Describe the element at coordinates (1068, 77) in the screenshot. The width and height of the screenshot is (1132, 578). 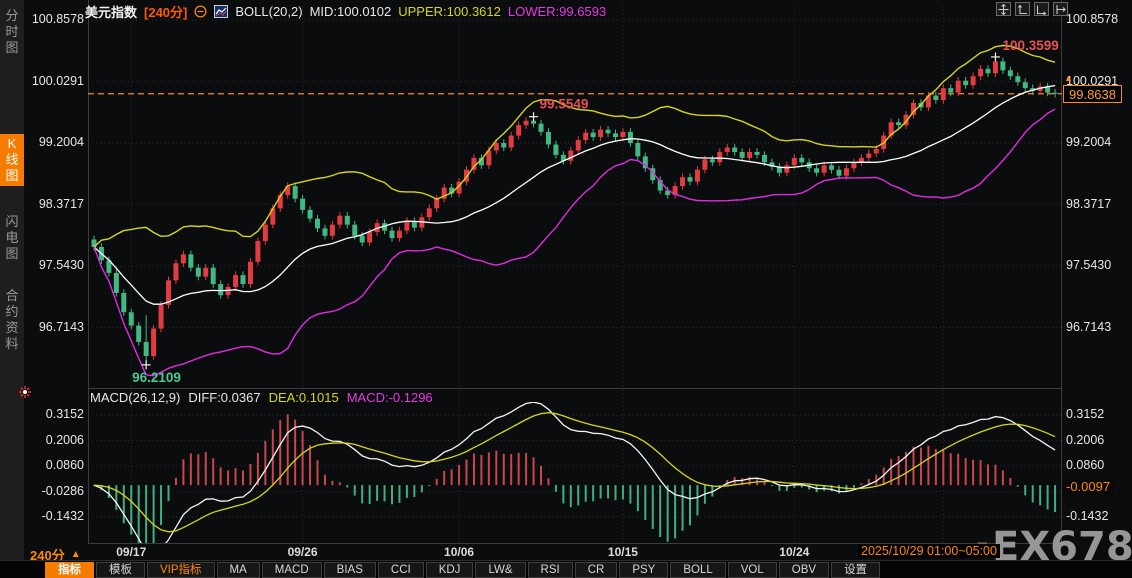
I see `price-up-arrow: ▲` at that location.